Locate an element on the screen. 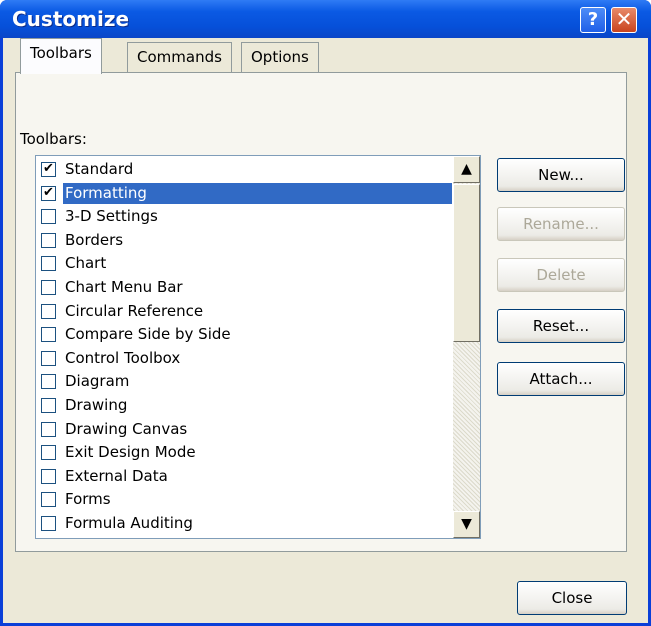 Image resolution: width=651 pixels, height=626 pixels. list-item-label: Diagram is located at coordinates (97, 381).